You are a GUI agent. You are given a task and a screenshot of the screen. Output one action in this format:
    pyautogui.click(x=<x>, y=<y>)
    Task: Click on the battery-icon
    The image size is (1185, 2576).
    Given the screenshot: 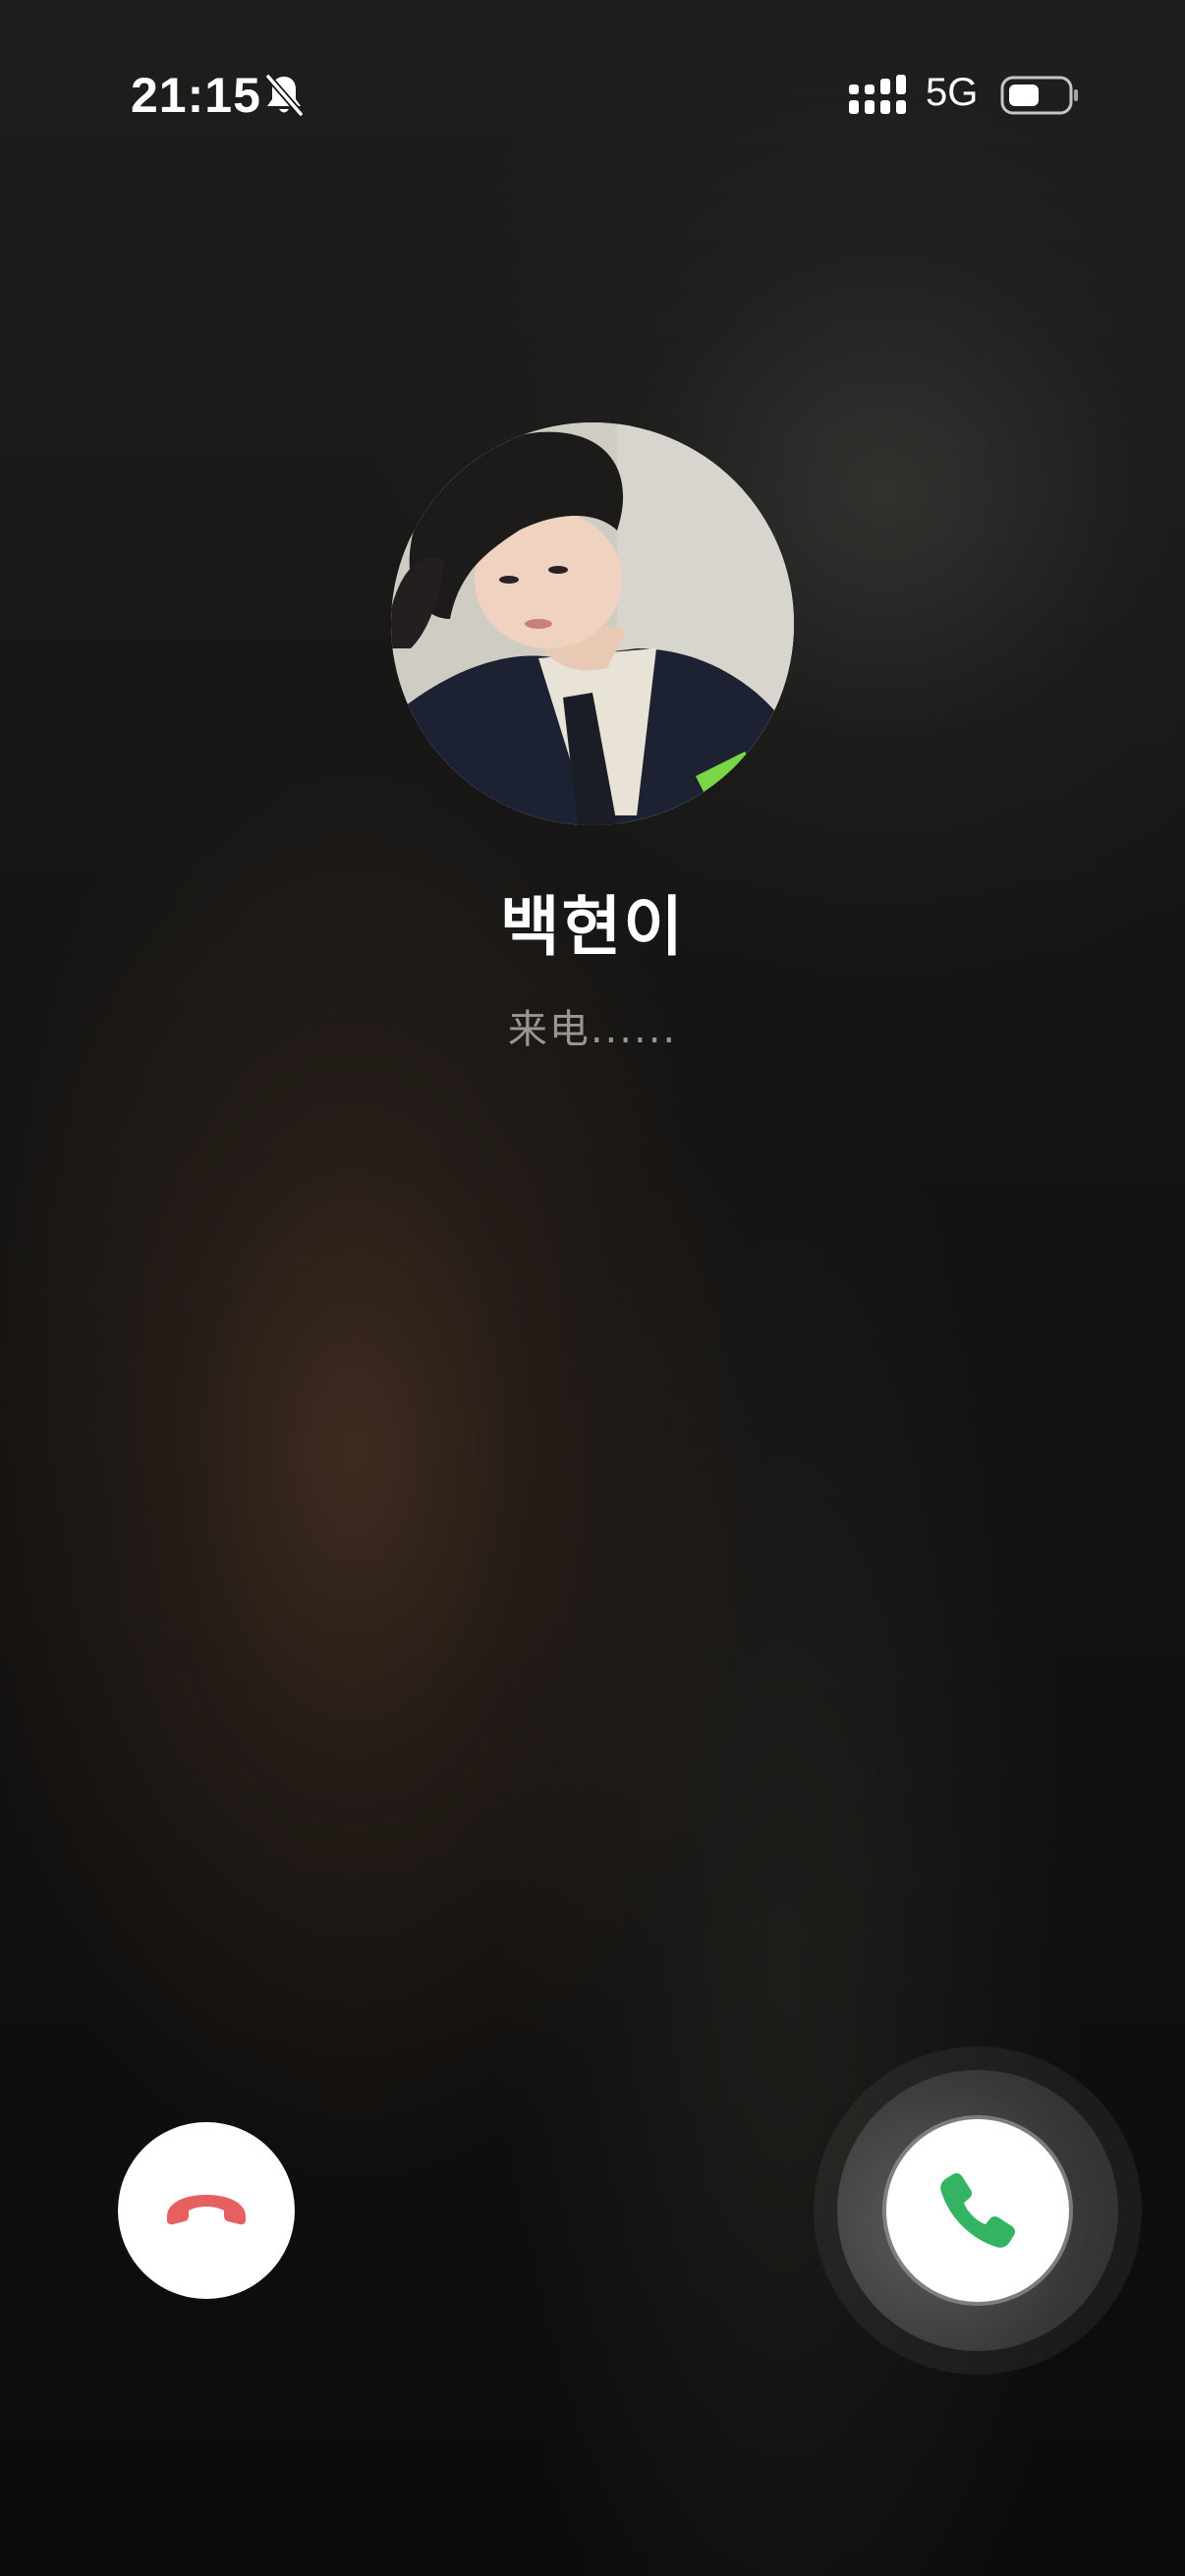 What is the action you would take?
    pyautogui.click(x=1039, y=95)
    